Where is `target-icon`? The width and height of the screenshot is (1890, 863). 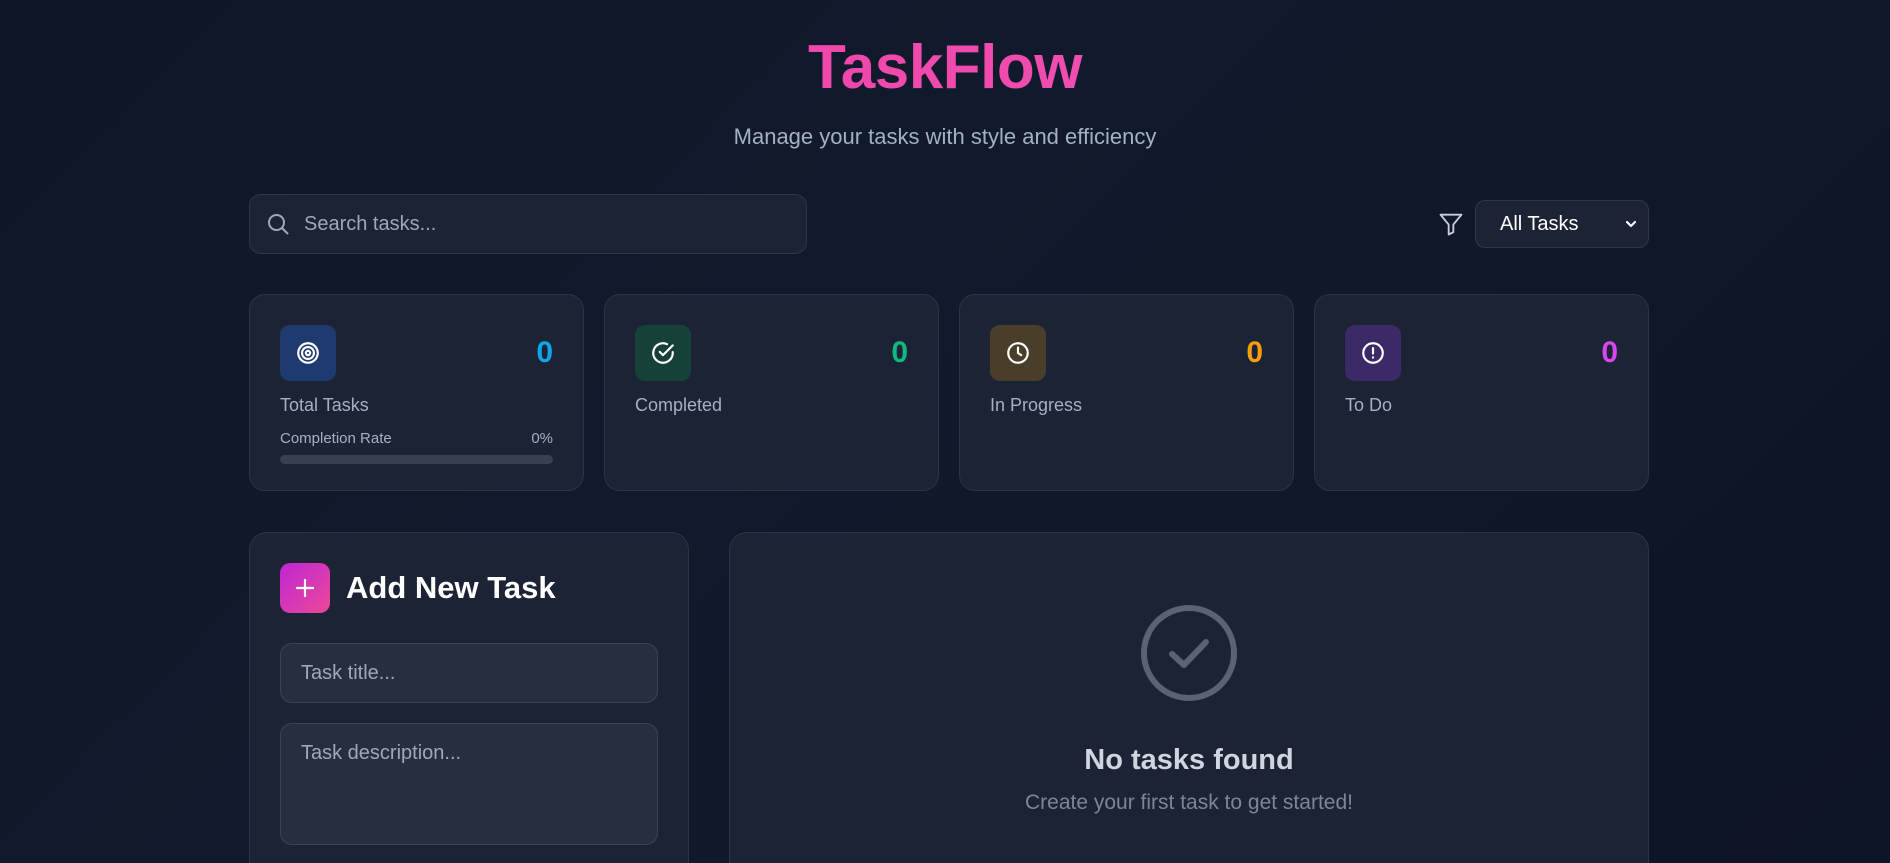 target-icon is located at coordinates (308, 353).